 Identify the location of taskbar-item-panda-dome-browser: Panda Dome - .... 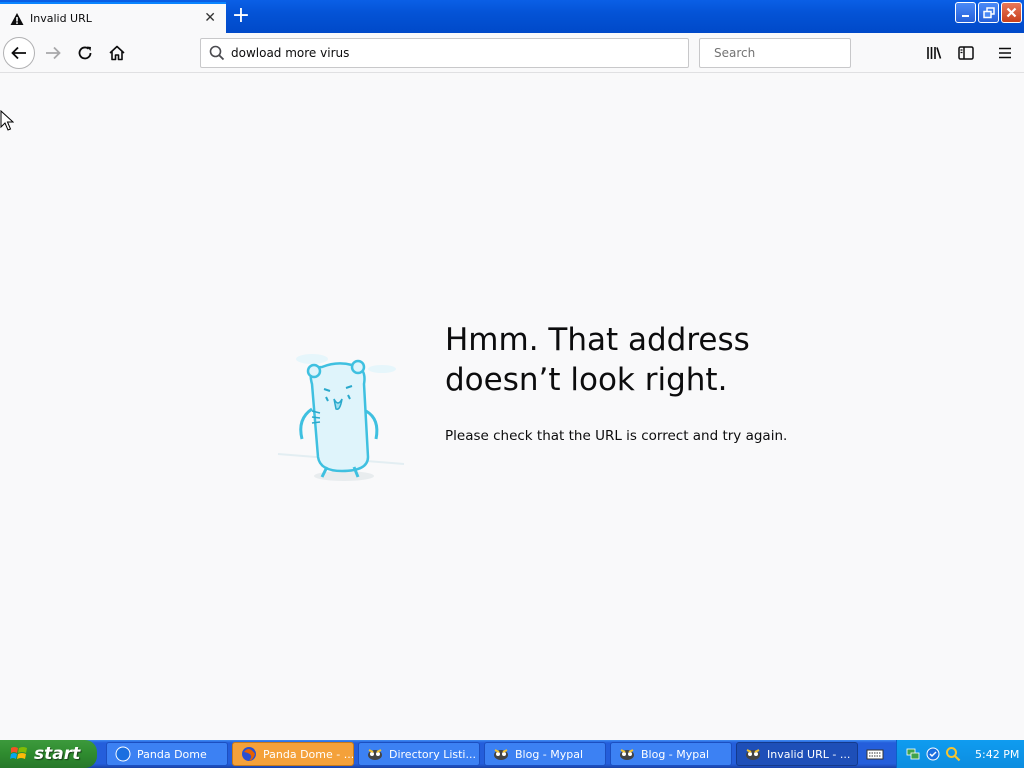
(293, 754).